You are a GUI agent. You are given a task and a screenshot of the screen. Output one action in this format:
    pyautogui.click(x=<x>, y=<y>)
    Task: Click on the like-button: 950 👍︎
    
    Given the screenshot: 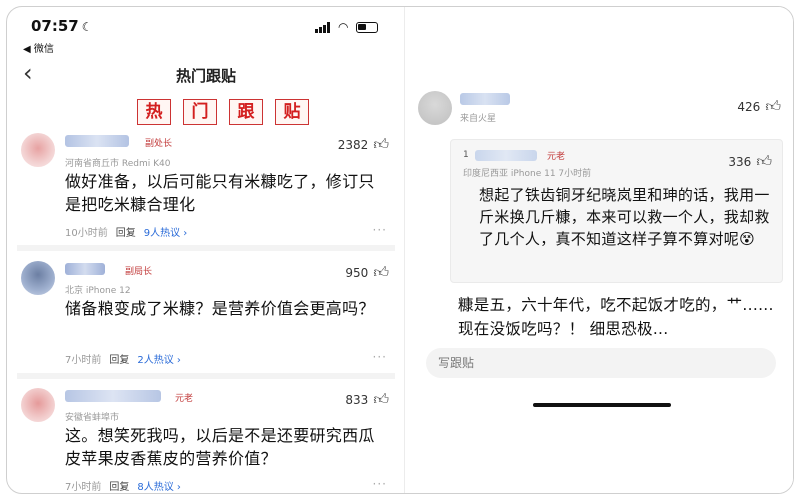 What is the action you would take?
    pyautogui.click(x=367, y=272)
    